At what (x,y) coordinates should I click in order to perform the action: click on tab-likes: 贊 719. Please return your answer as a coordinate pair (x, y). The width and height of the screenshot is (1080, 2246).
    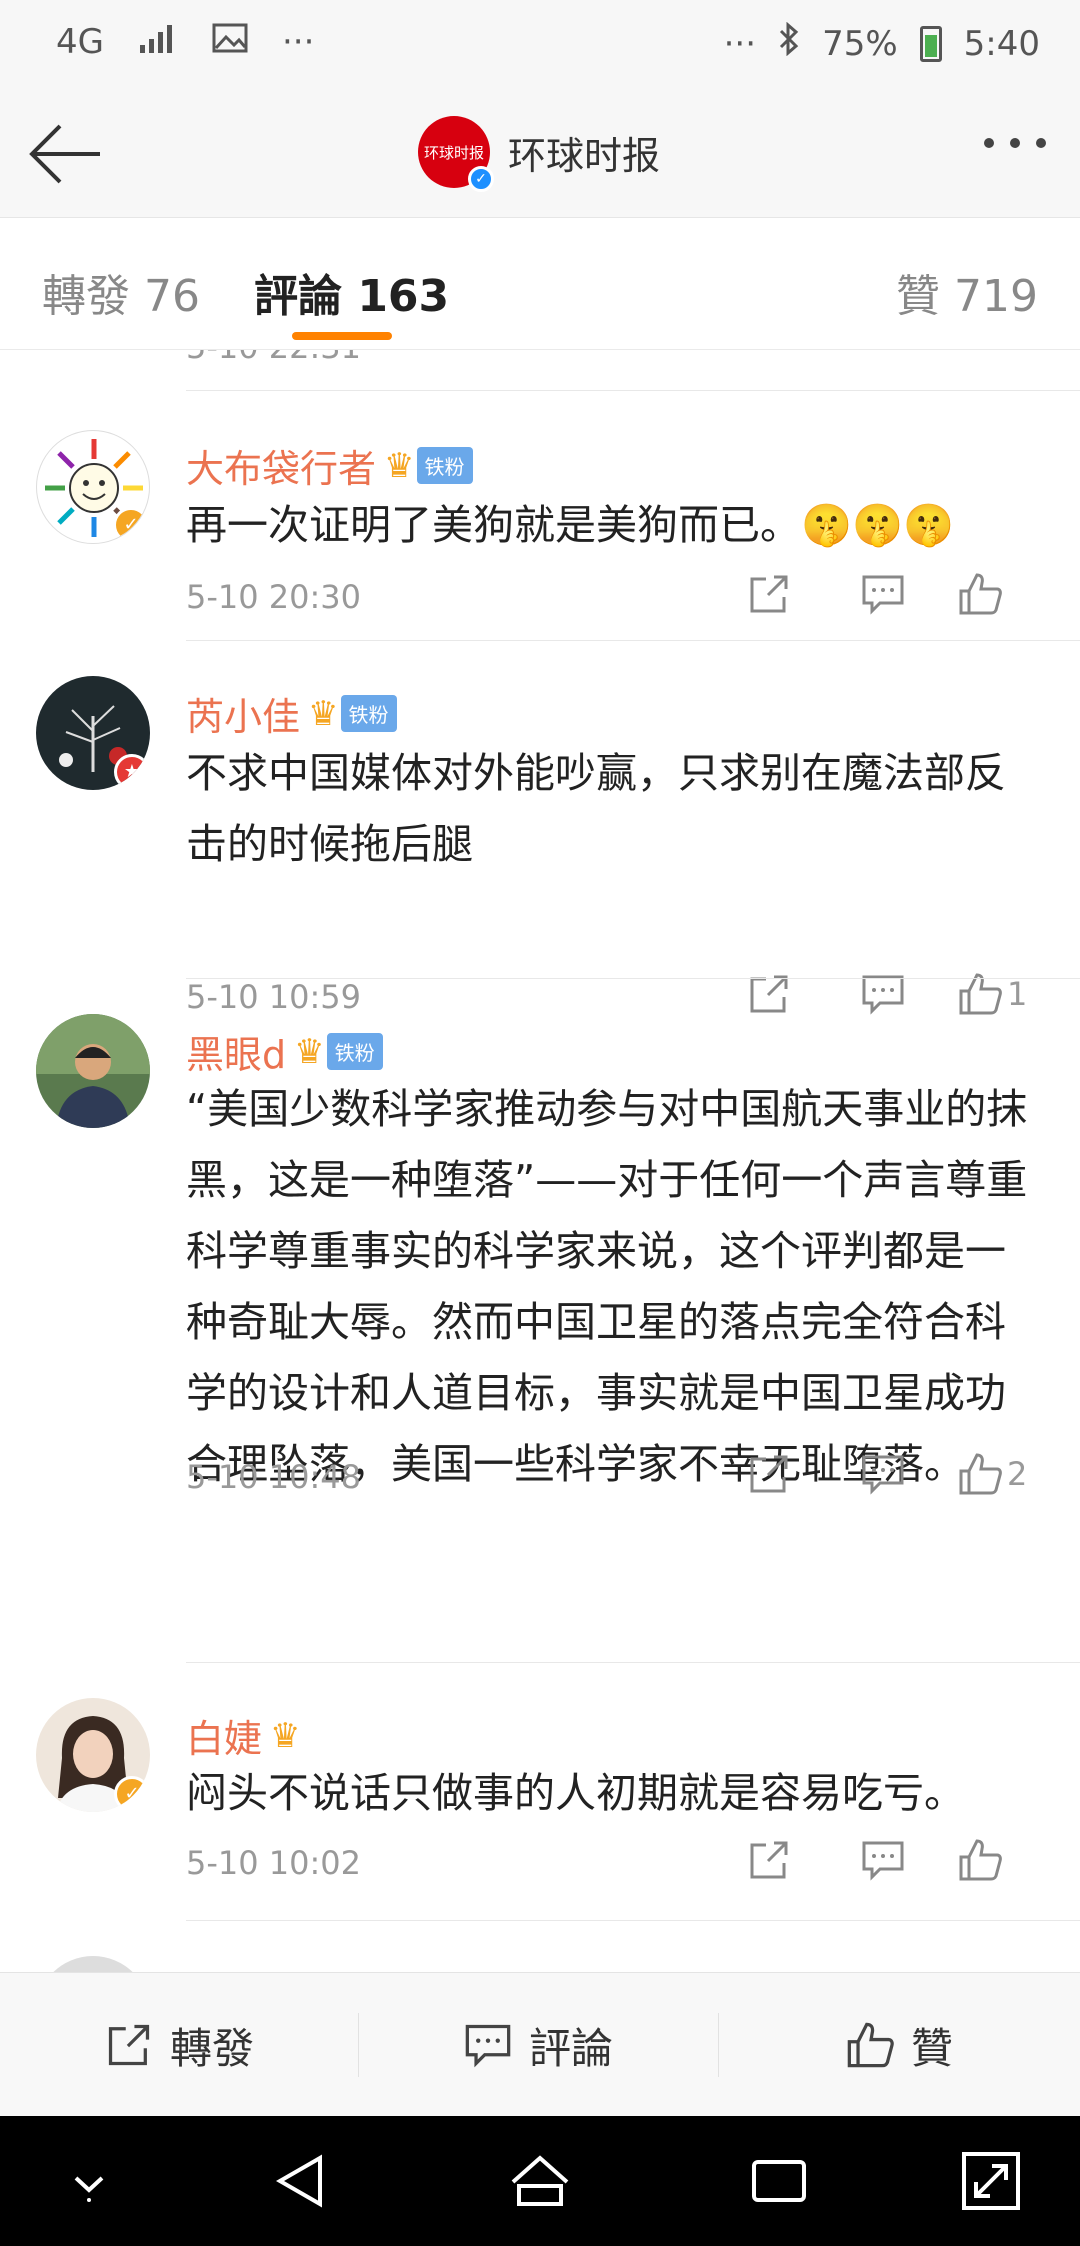
    Looking at the image, I should click on (967, 292).